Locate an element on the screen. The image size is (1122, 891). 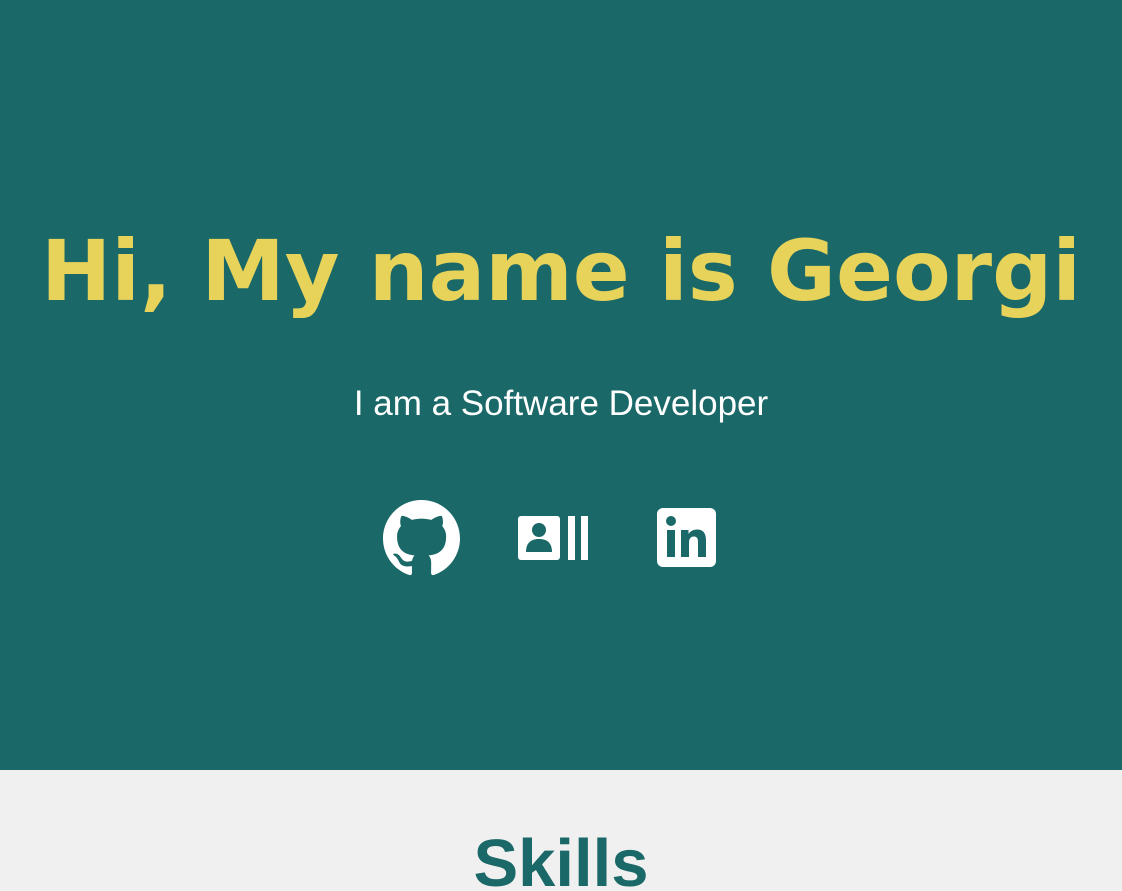
skills-section: Skills is located at coordinates (561, 830).